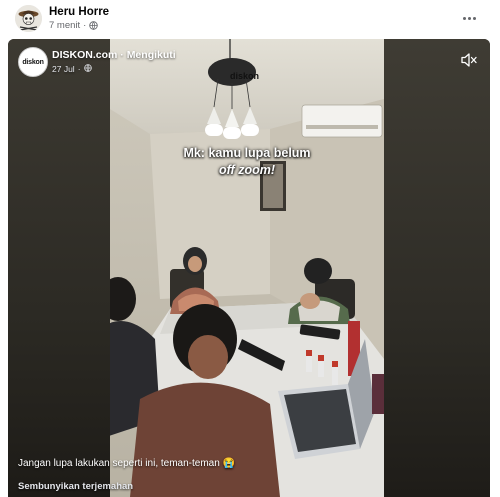 This screenshot has width=500, height=497. I want to click on page-avatar-logo: diskon, so click(33, 62).